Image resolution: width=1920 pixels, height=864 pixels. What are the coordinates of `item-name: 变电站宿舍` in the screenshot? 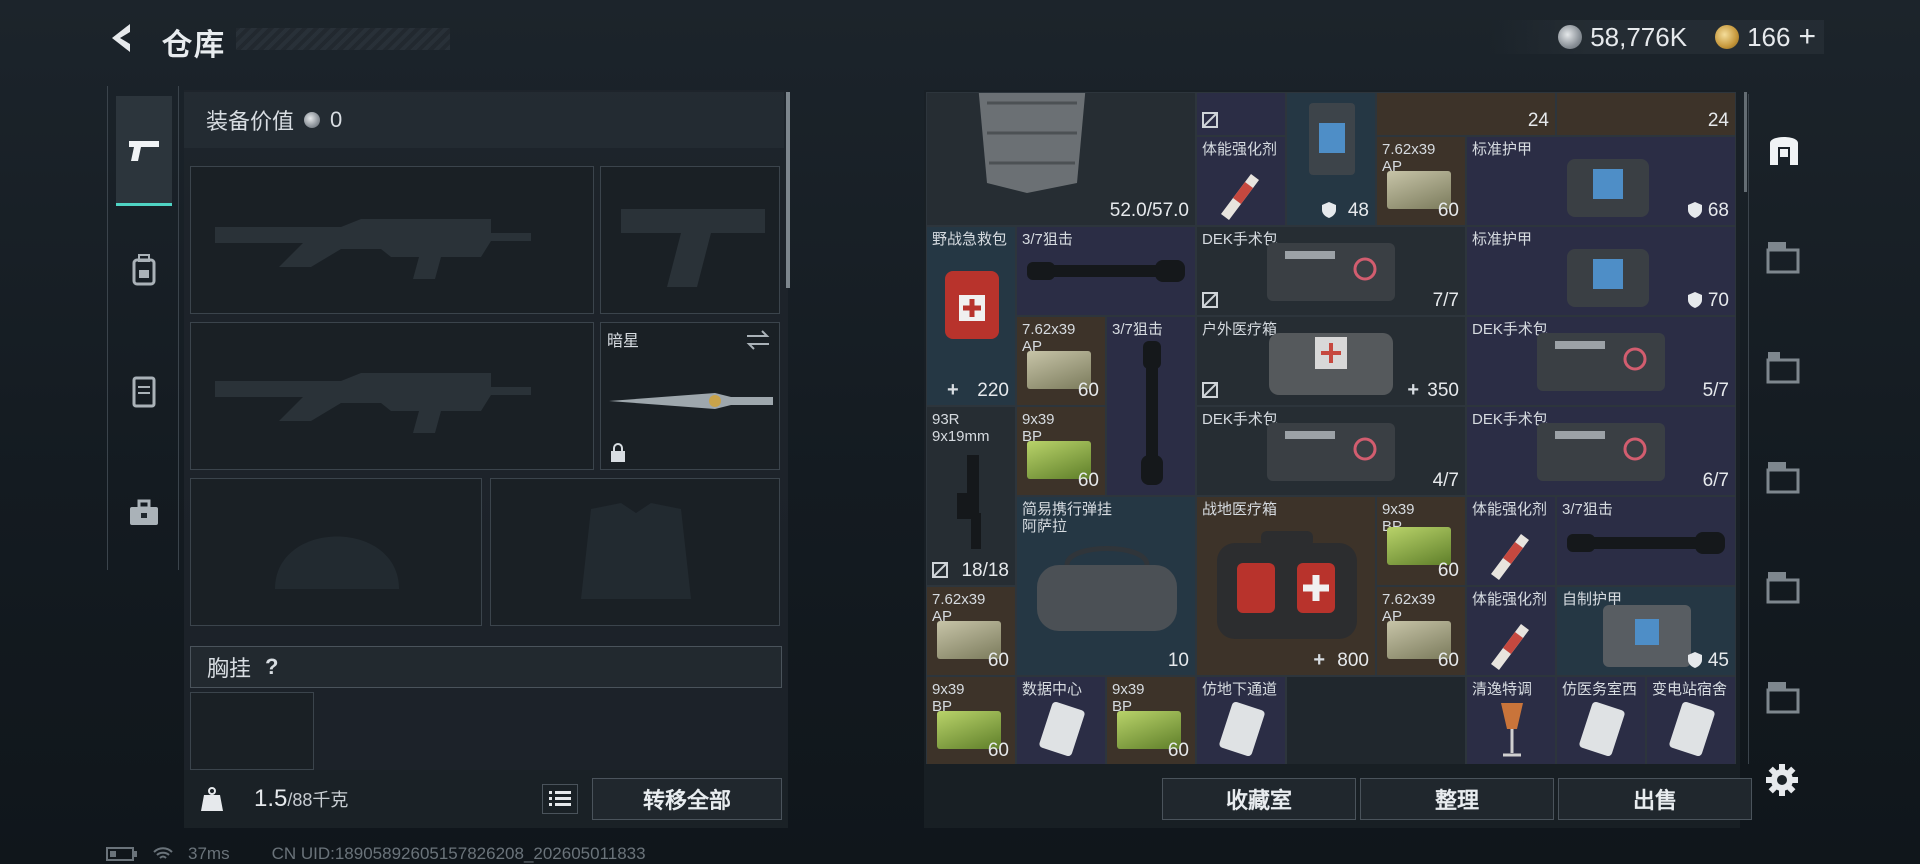 It's located at (1690, 689).